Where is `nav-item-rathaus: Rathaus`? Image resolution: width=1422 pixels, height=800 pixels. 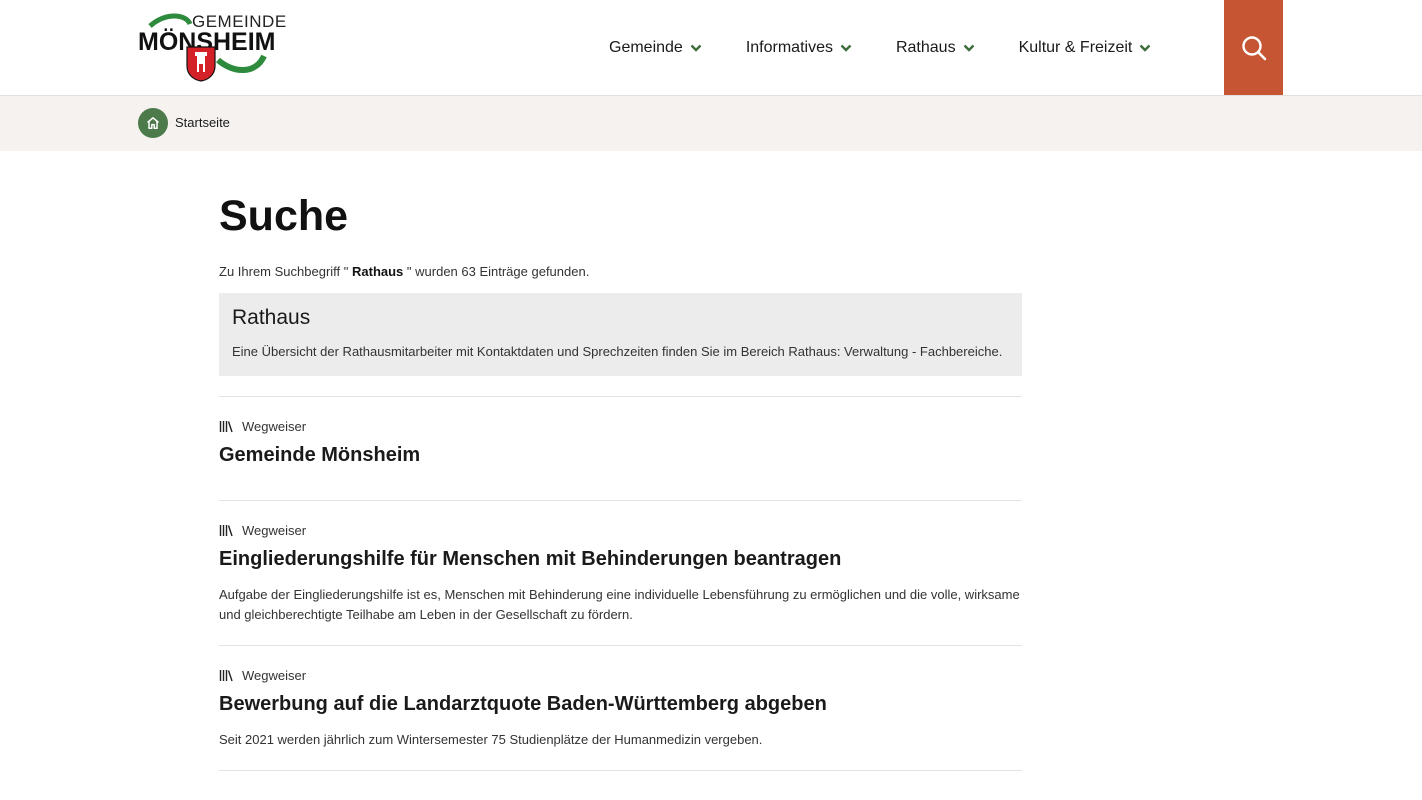
nav-item-rathaus: Rathaus is located at coordinates (935, 48).